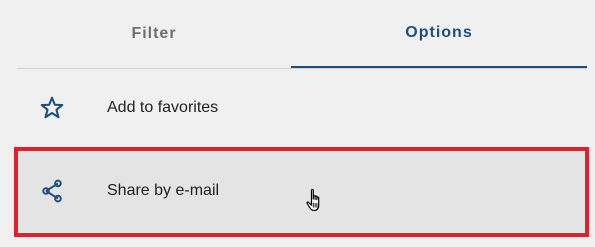  I want to click on star-outline-icon, so click(52, 108).